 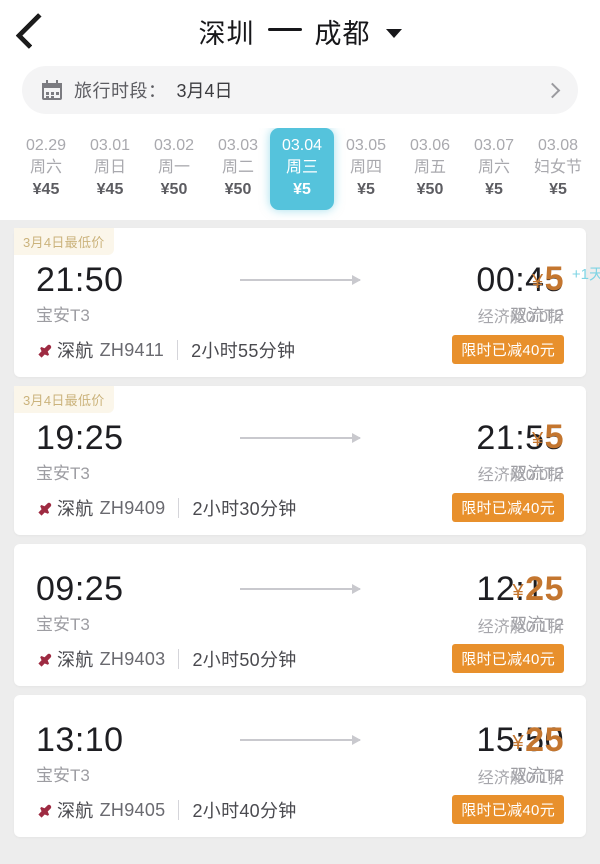 What do you see at coordinates (132, 349) in the screenshot?
I see `flight-number: ZH9411` at bounding box center [132, 349].